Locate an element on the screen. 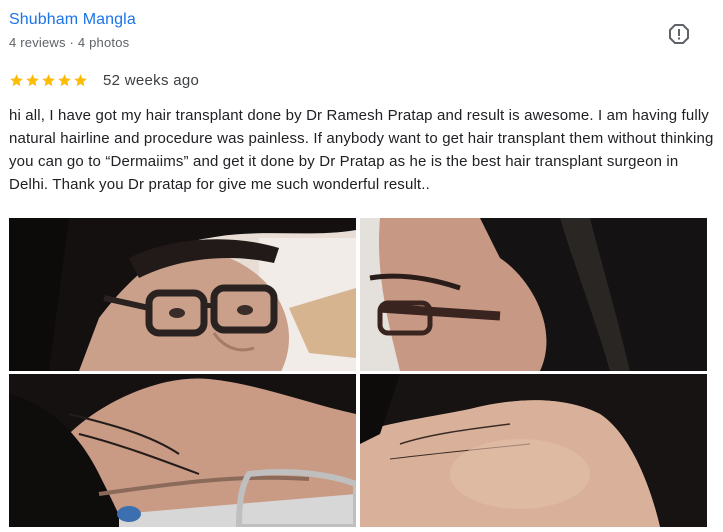 Image resolution: width=723 pixels, height=532 pixels. flag-button is located at coordinates (679, 34).